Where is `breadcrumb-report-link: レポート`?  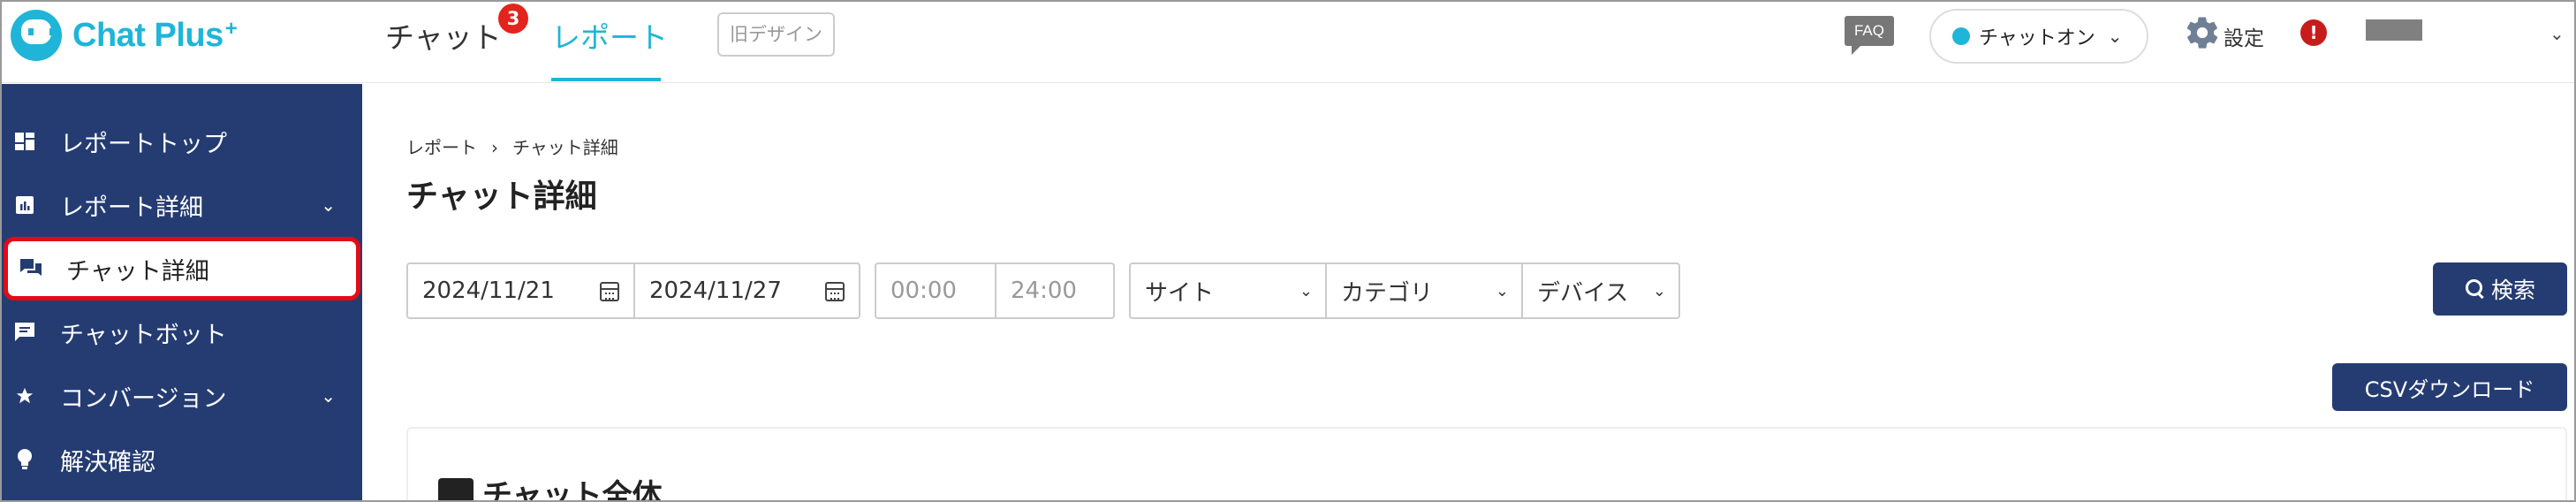 breadcrumb-report-link: レポート is located at coordinates (442, 148).